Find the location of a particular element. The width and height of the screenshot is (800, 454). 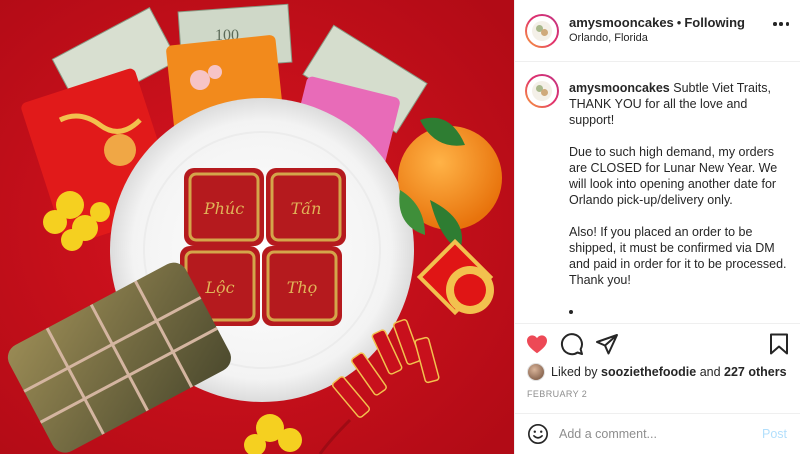

profile-avatar is located at coordinates (542, 31).